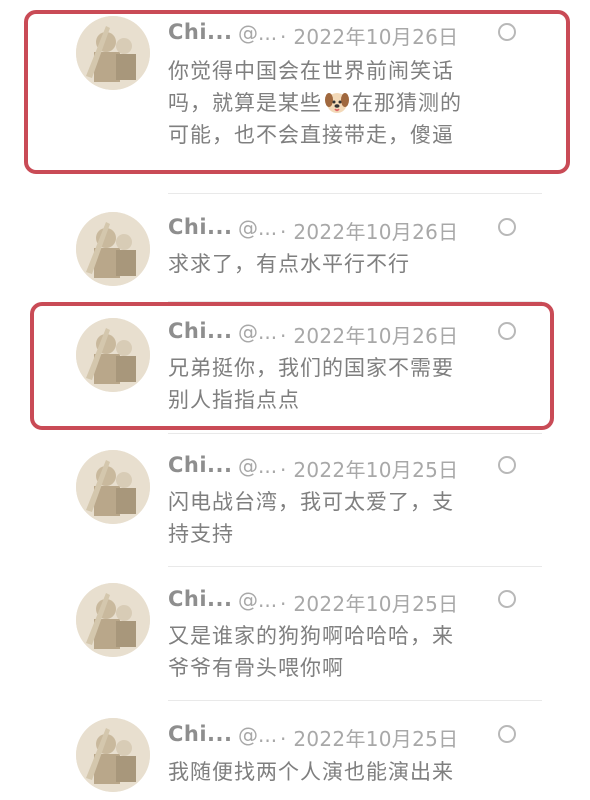  Describe the element at coordinates (311, 652) in the screenshot. I see `post-text: 又是谁家的狗狗啊哈哈哈，来爷爷有骨头喂你啊` at that location.